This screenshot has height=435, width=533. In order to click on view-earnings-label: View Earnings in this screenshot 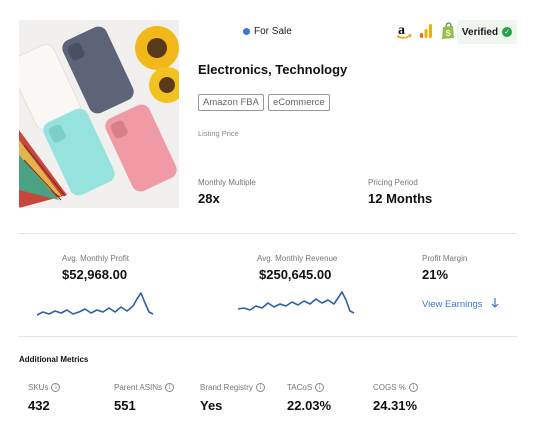, I will do `click(452, 304)`.